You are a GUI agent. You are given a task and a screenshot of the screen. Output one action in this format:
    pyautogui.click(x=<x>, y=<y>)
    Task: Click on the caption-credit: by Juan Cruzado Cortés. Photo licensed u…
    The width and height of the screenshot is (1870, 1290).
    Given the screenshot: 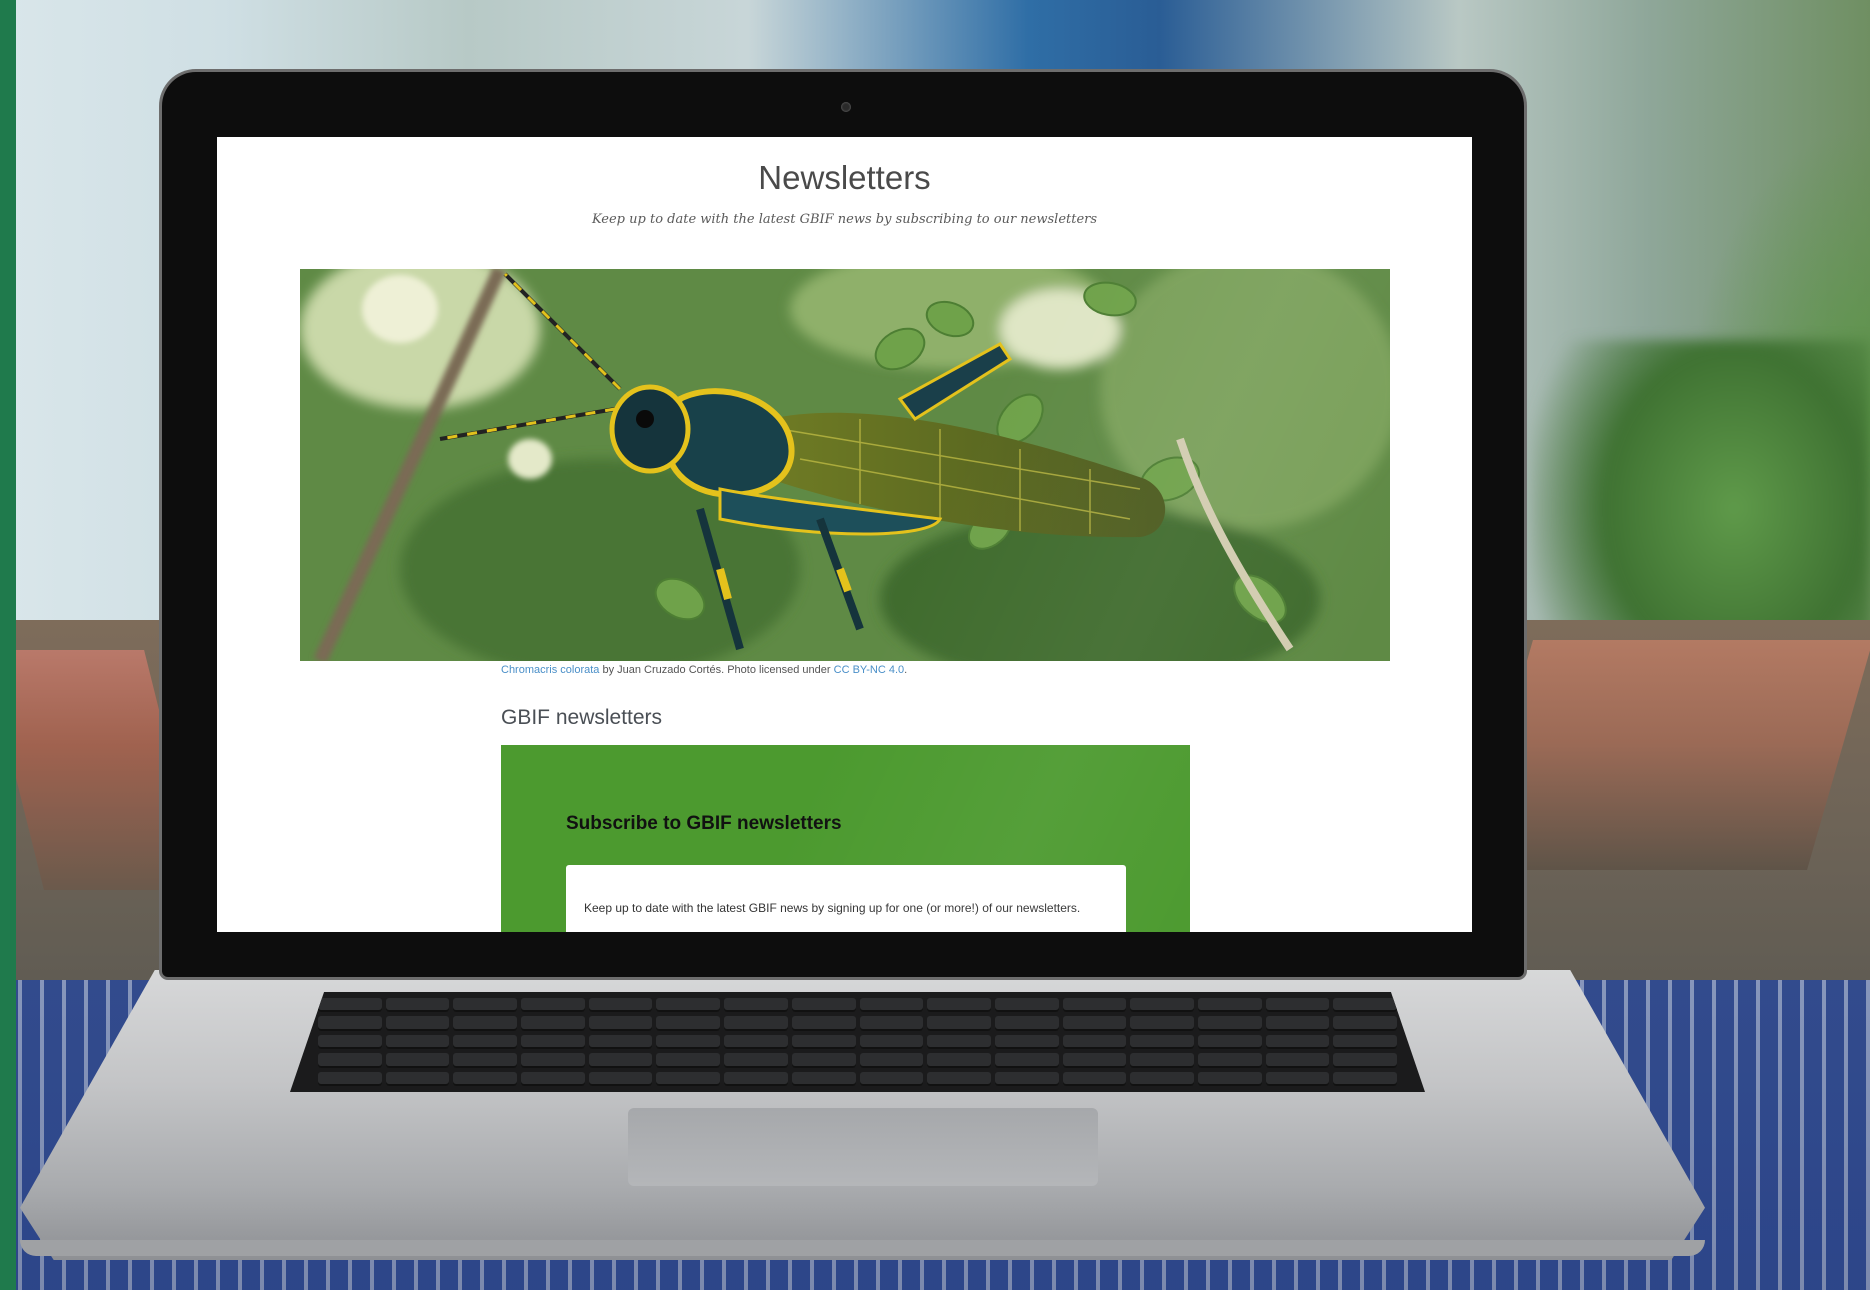 What is the action you would take?
    pyautogui.click(x=716, y=670)
    